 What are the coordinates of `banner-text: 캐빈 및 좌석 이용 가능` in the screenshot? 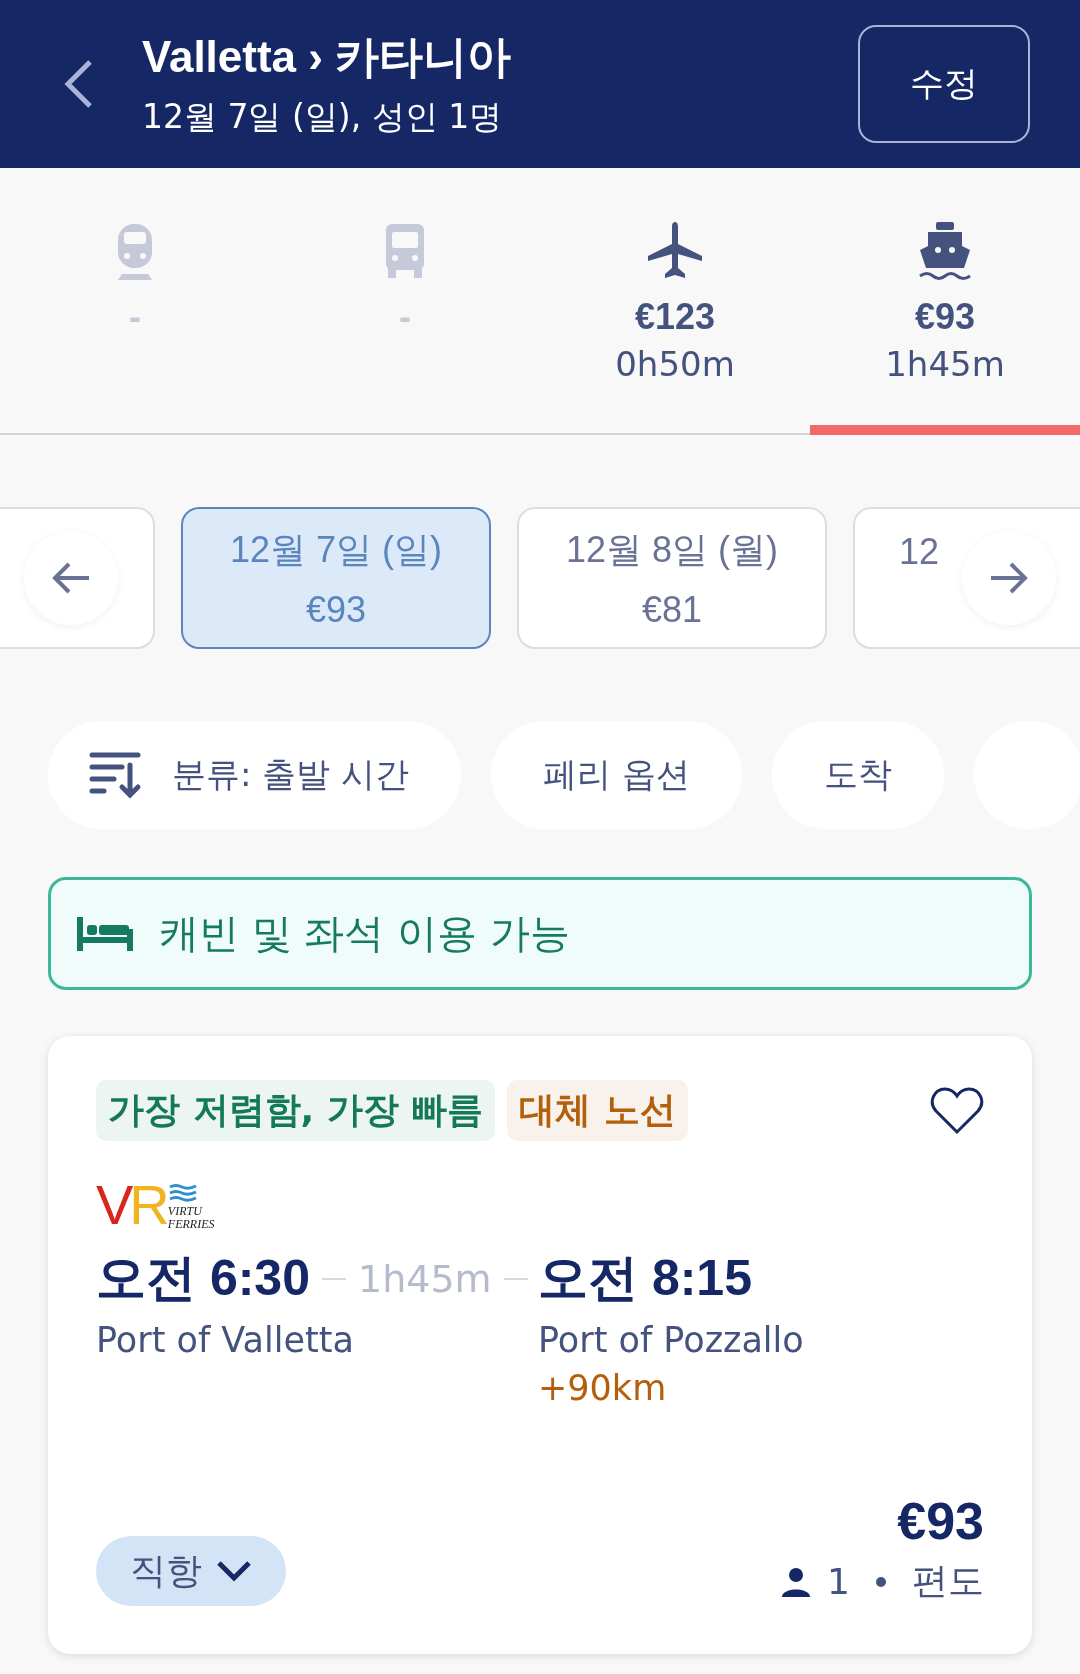 It's located at (364, 933).